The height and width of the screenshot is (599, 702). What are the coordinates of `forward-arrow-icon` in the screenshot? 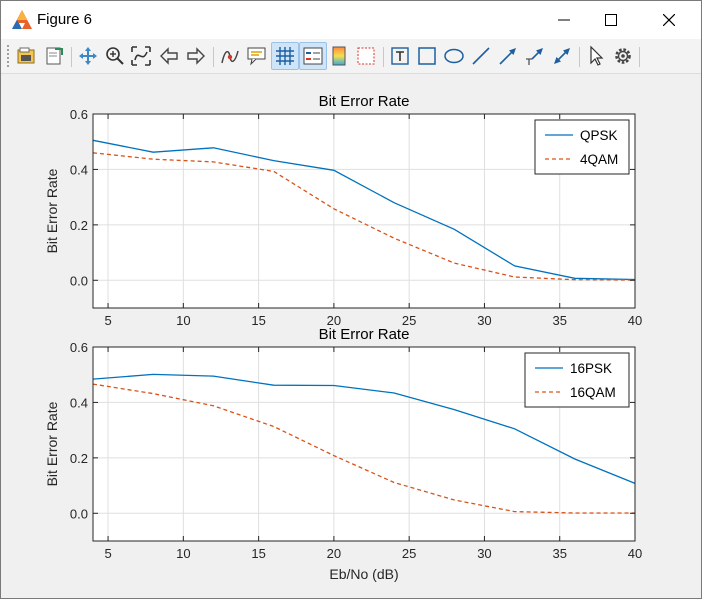 It's located at (196, 56).